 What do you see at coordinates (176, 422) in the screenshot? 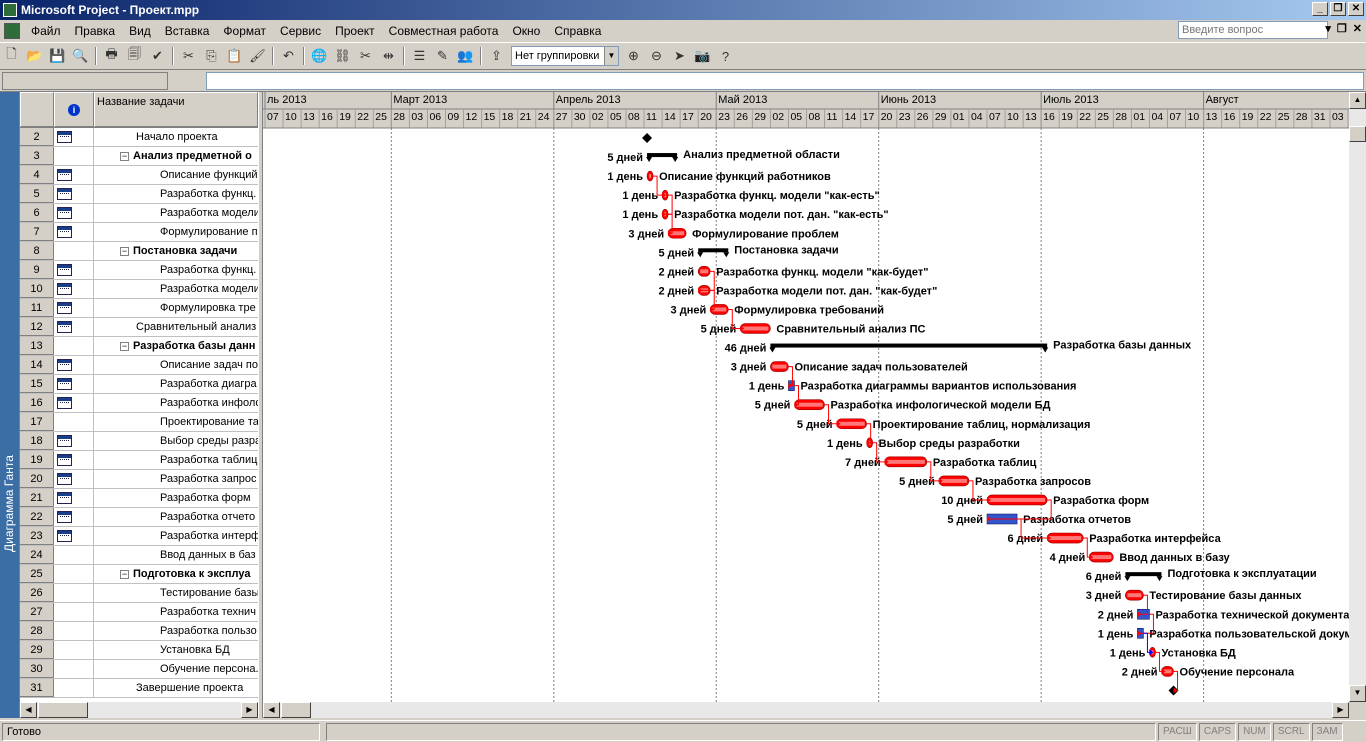
I see `task-name-cell: Проектирование та` at bounding box center [176, 422].